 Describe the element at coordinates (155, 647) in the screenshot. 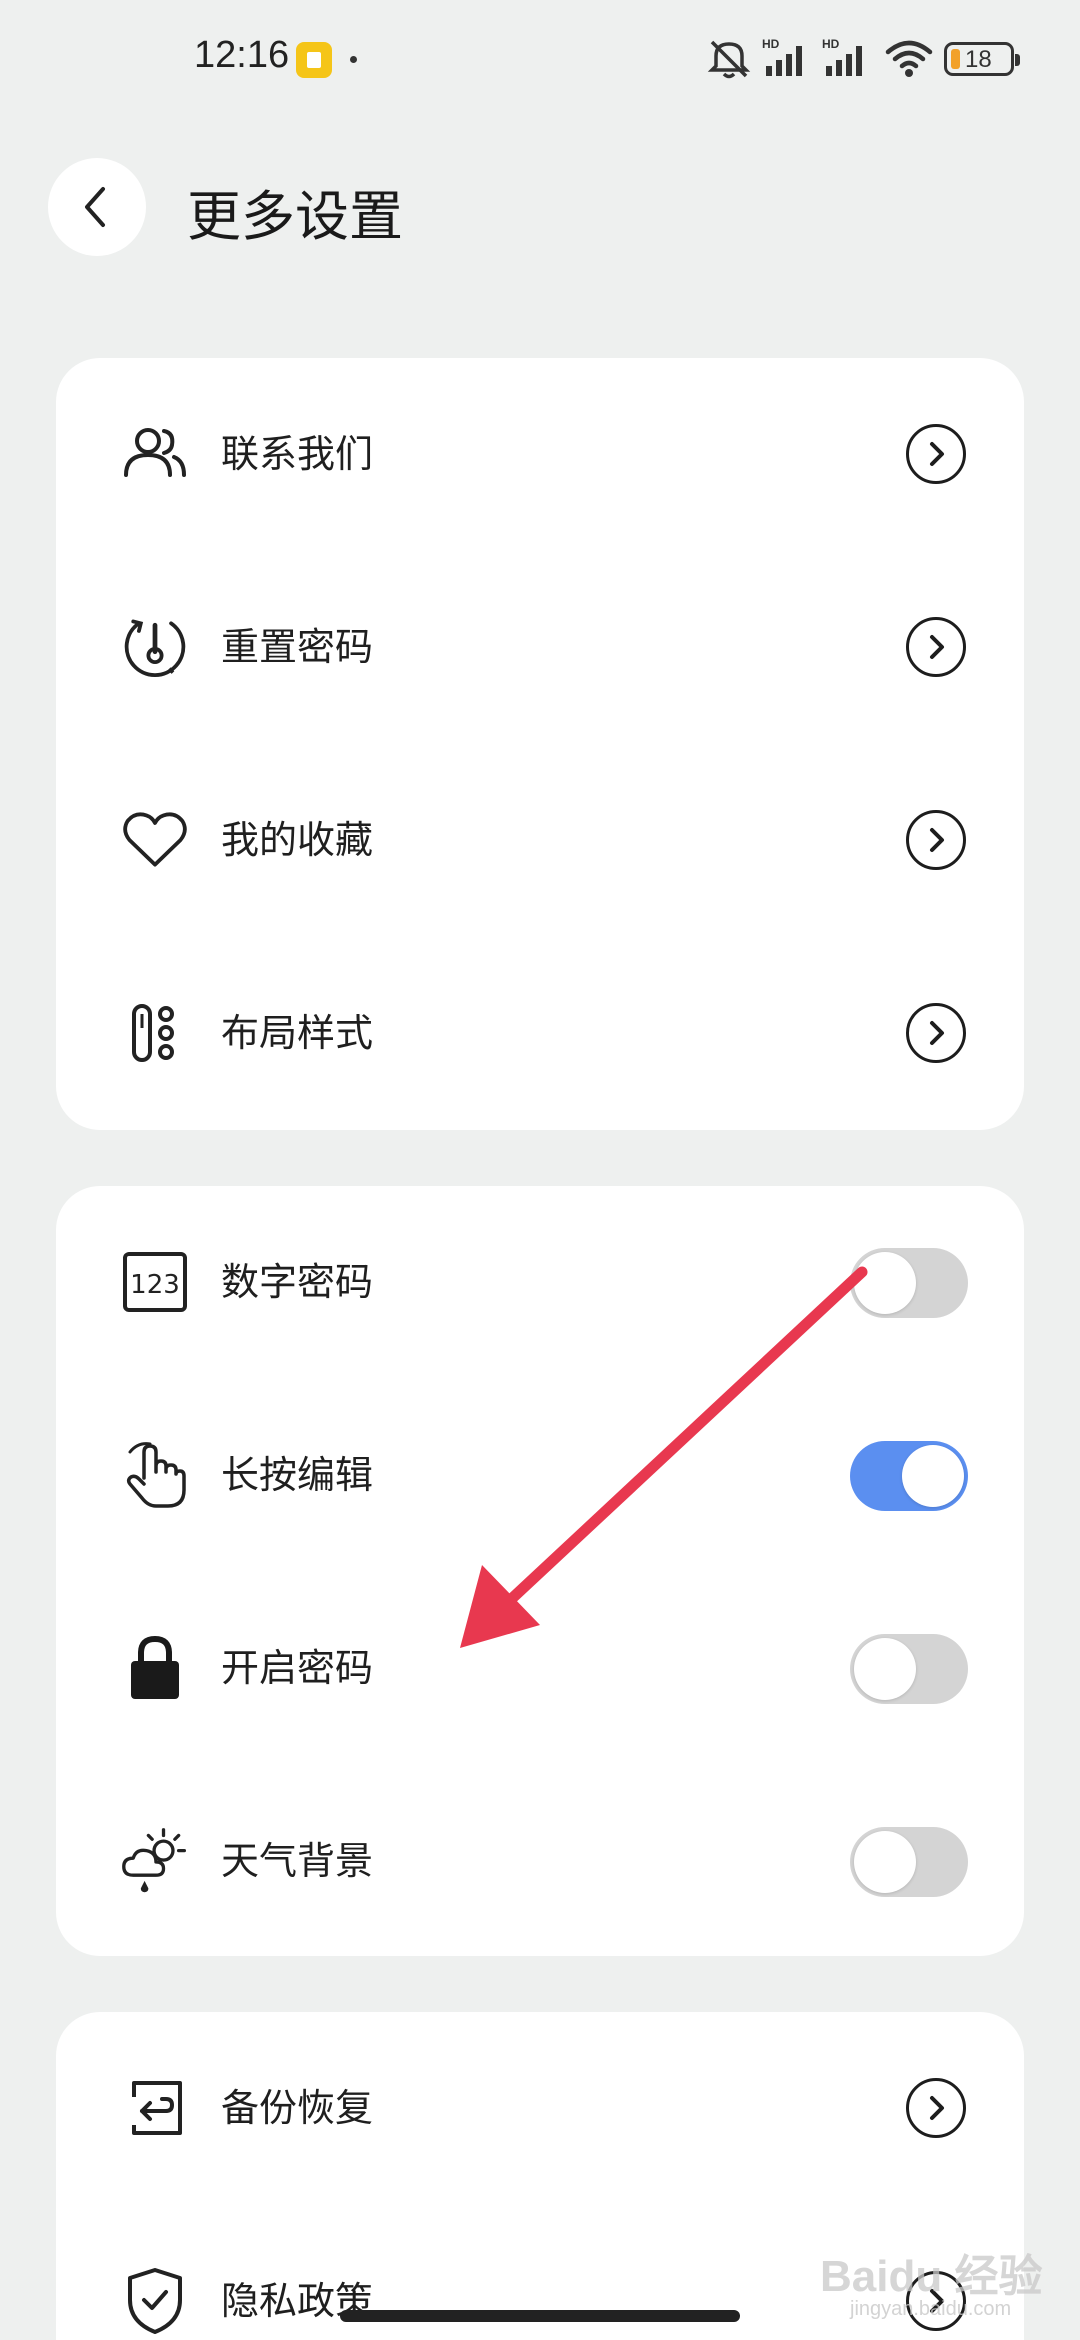

I see `reset-password-icon` at that location.